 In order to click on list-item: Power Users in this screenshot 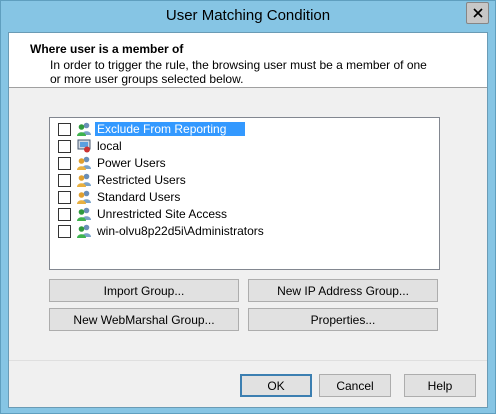, I will do `click(113, 163)`.